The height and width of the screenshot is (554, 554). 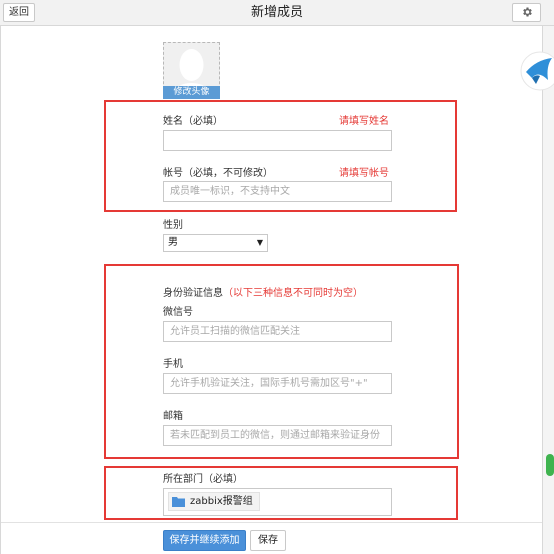 What do you see at coordinates (277, 331) in the screenshot?
I see `wechat-input: 允许员工扫描的微信匹配关注` at bounding box center [277, 331].